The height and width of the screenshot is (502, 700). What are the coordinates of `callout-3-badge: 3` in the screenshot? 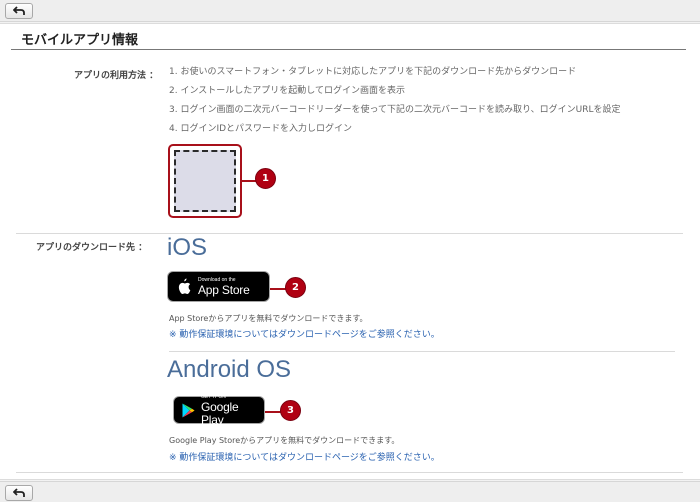 It's located at (290, 410).